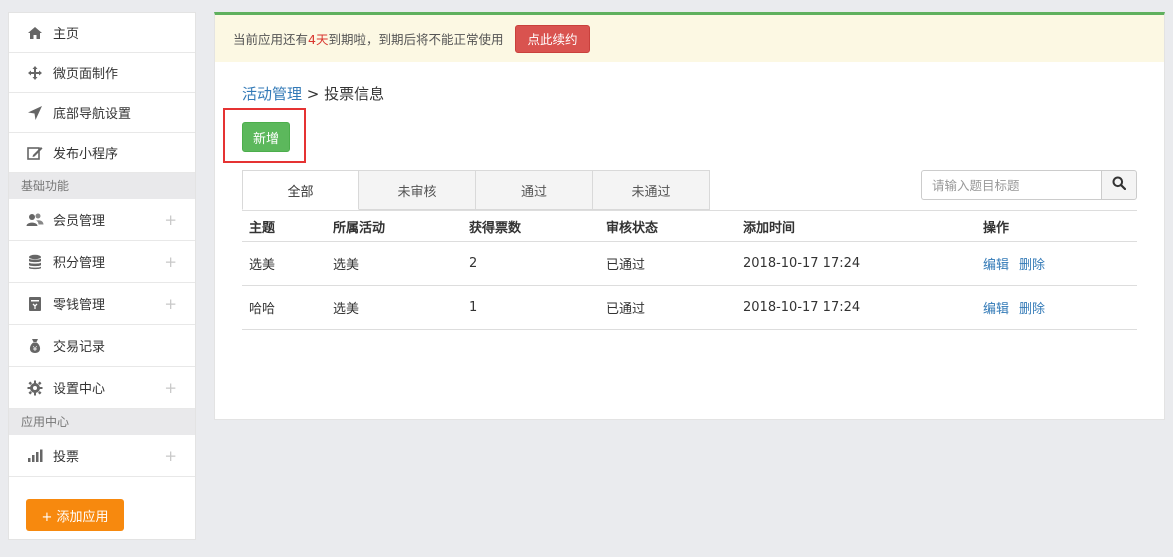 Image resolution: width=1173 pixels, height=557 pixels. Describe the element at coordinates (272, 94) in the screenshot. I see `breadcrumb-parent-link: 活动管理` at that location.